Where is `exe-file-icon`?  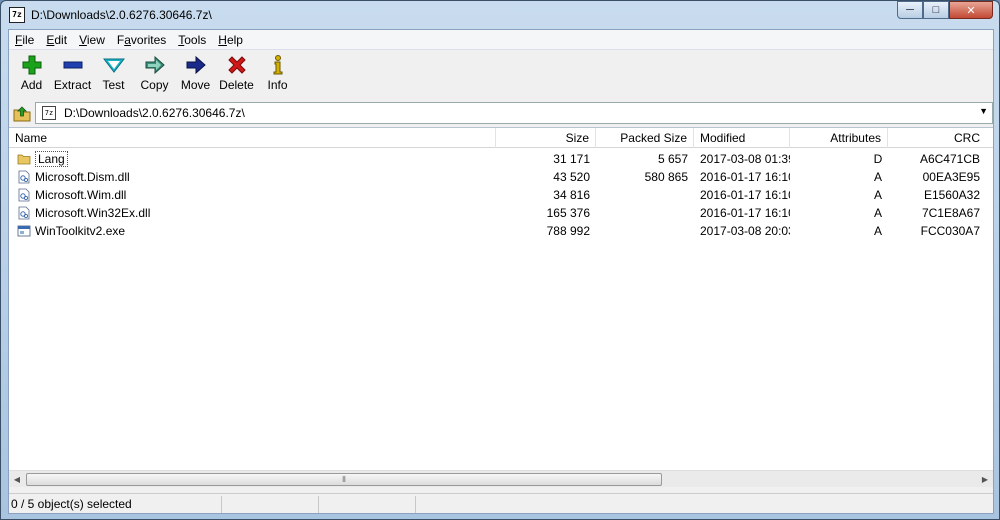 exe-file-icon is located at coordinates (24, 231).